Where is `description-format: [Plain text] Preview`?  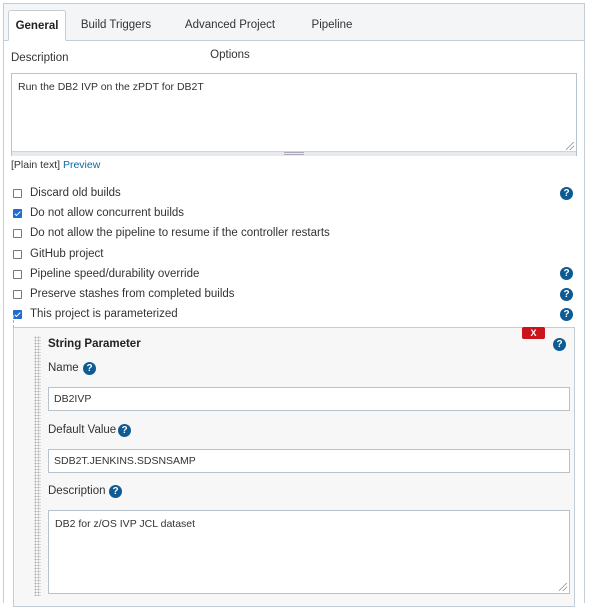
description-format: [Plain text] Preview is located at coordinates (55, 165).